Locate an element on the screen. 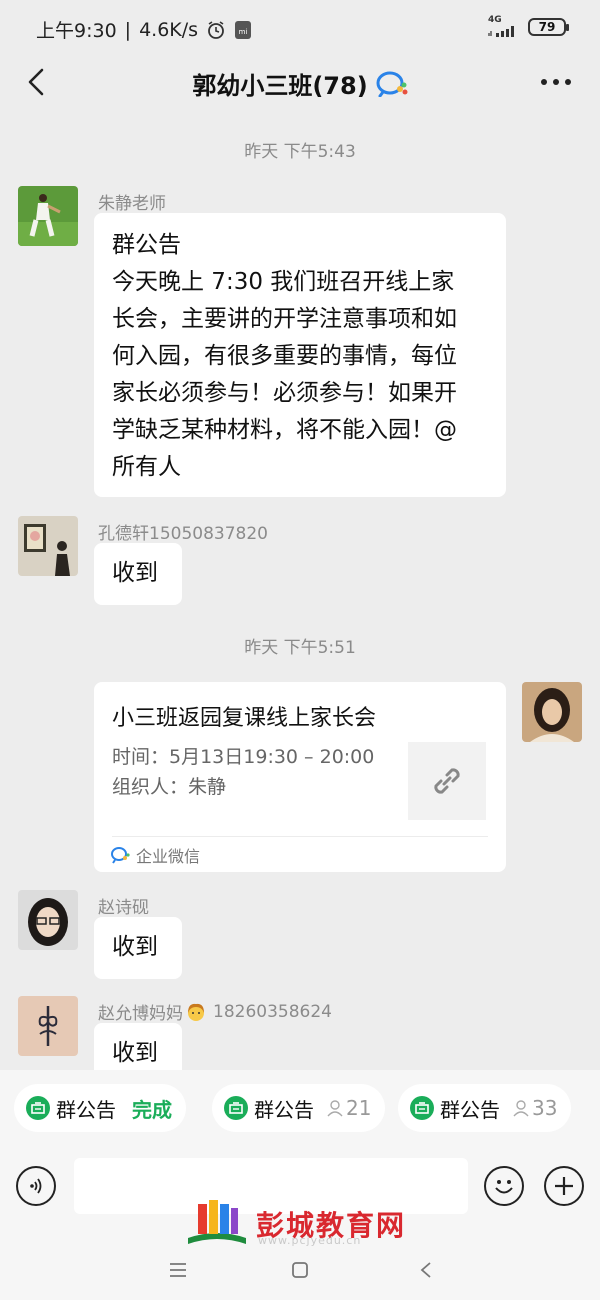 This screenshot has height=1300, width=600. woman-emoji-icon is located at coordinates (196, 1012).